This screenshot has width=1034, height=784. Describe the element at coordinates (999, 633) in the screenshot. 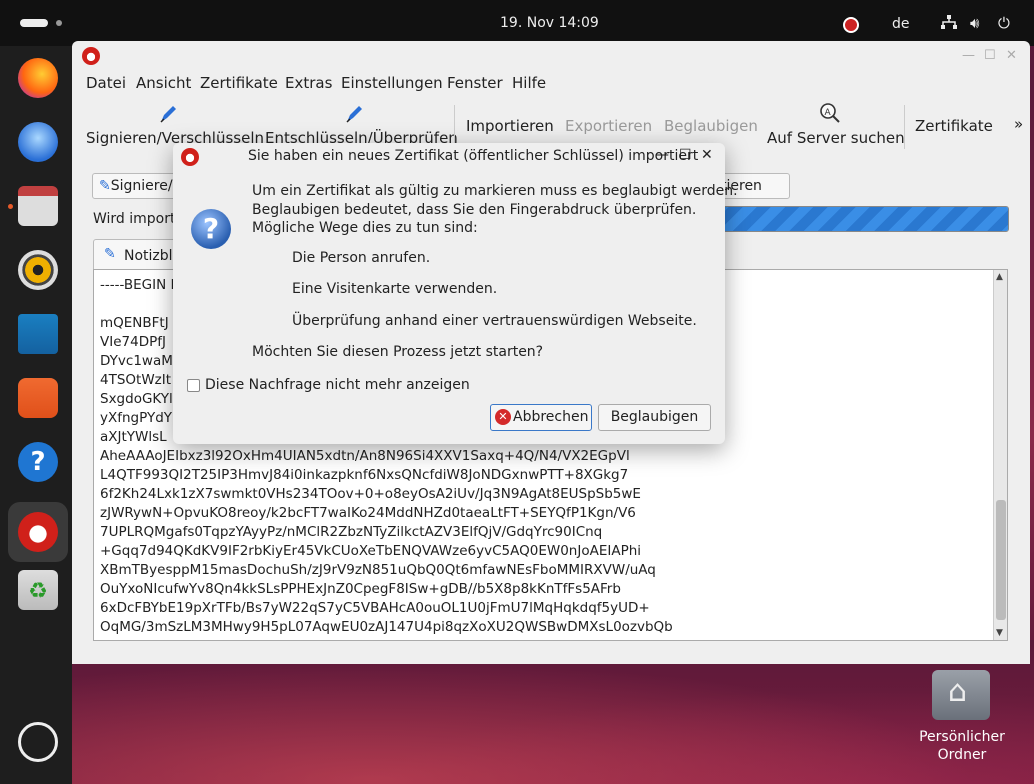

I see `scroll-down-icon: ▼` at that location.